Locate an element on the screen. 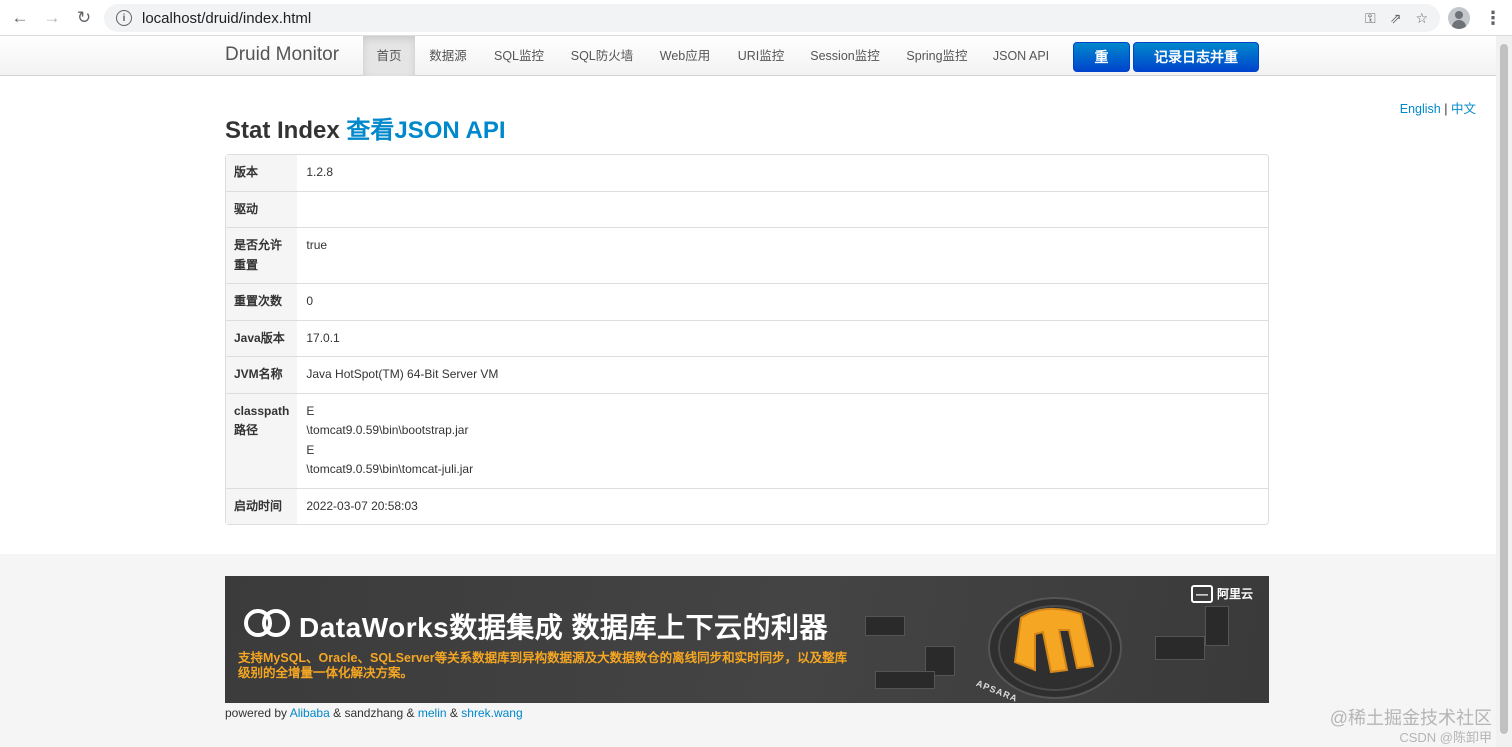 This screenshot has height=747, width=1512. stat-value: true is located at coordinates (782, 255).